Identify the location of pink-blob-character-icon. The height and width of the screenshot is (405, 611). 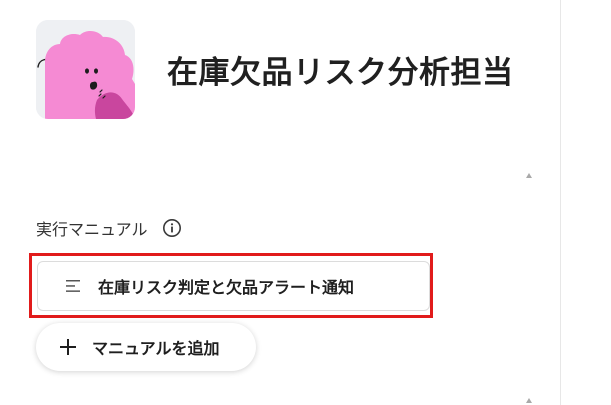
(85, 69).